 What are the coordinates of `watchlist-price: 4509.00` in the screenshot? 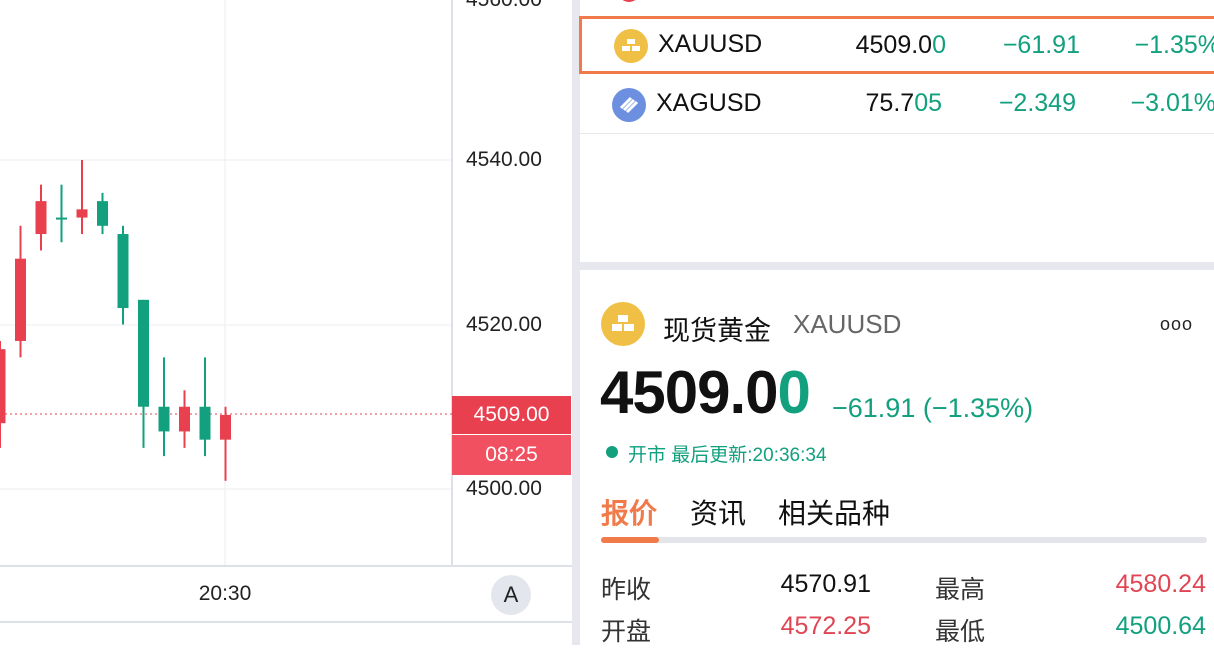 It's located at (901, 45).